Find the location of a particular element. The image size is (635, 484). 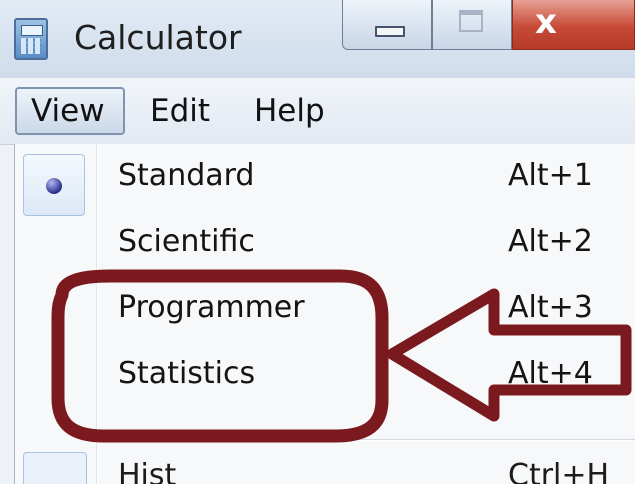

menu-item-programmer: Programmer Alt+3 is located at coordinates (325, 308).